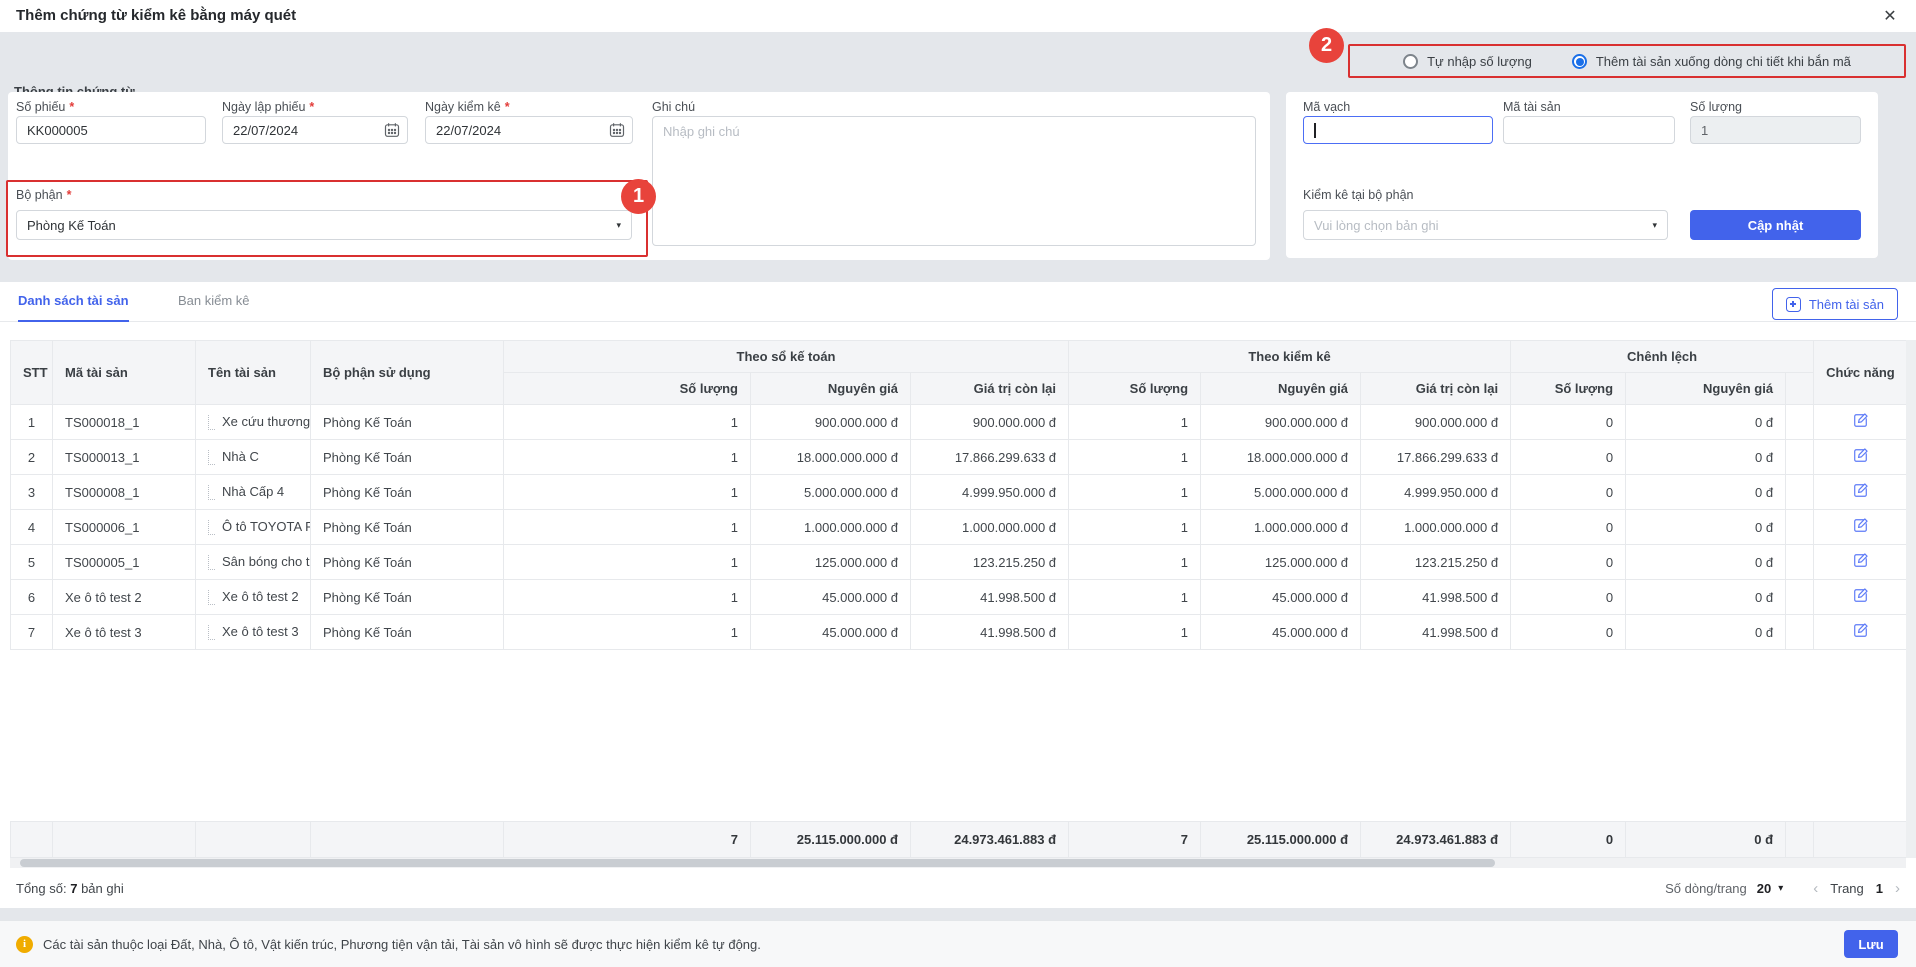 The image size is (1916, 967). I want to click on cell-ten-tai-san: Xe ô tô test 3, so click(253, 632).